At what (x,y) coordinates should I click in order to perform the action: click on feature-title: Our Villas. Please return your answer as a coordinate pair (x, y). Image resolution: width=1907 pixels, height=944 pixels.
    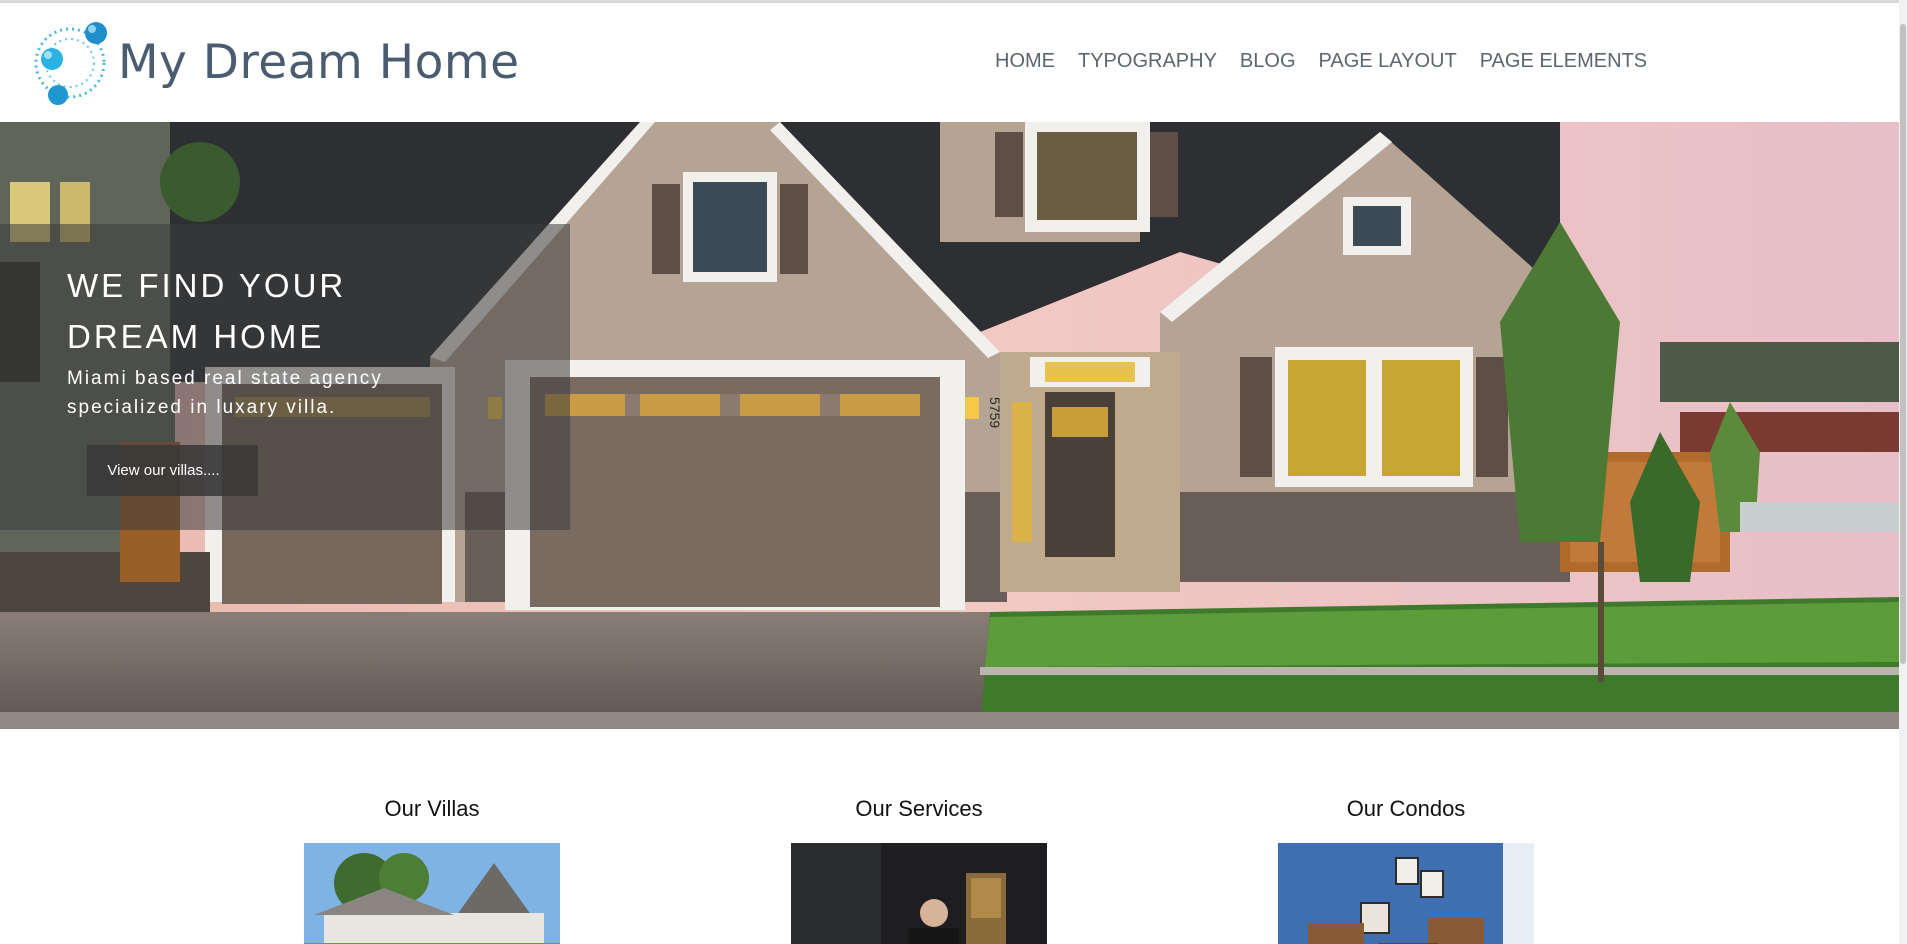
    Looking at the image, I should click on (432, 808).